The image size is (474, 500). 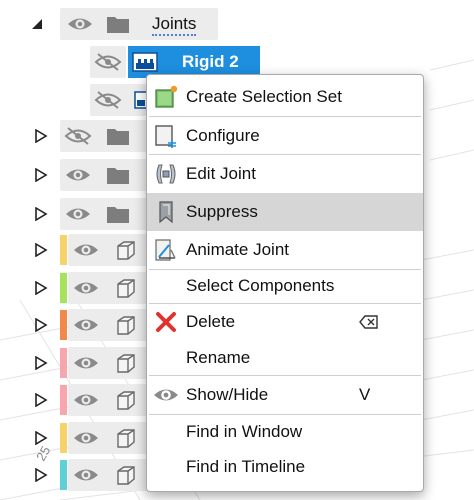 I want to click on menu-item-label: Find in Timeline, so click(x=246, y=466).